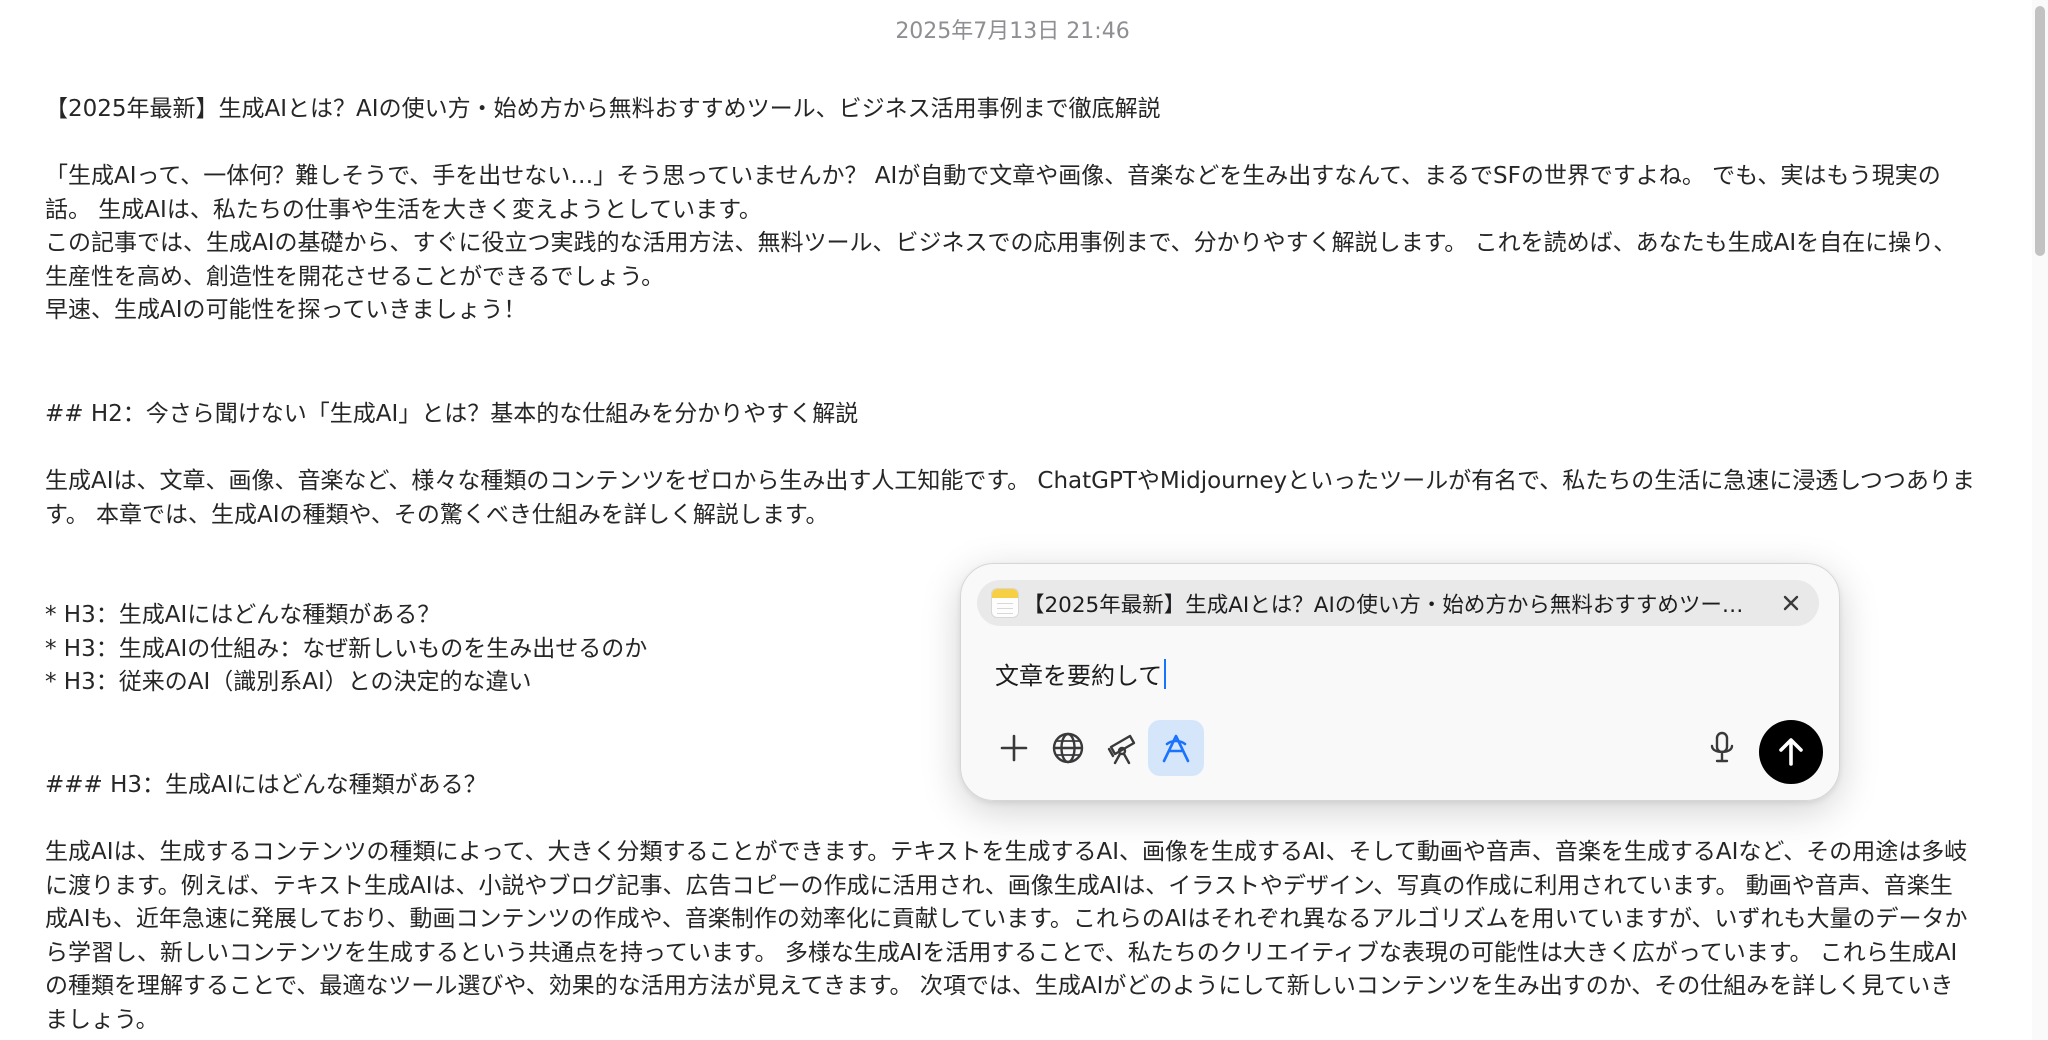 This screenshot has height=1040, width=2048. Describe the element at coordinates (1791, 603) in the screenshot. I see `close-icon` at that location.